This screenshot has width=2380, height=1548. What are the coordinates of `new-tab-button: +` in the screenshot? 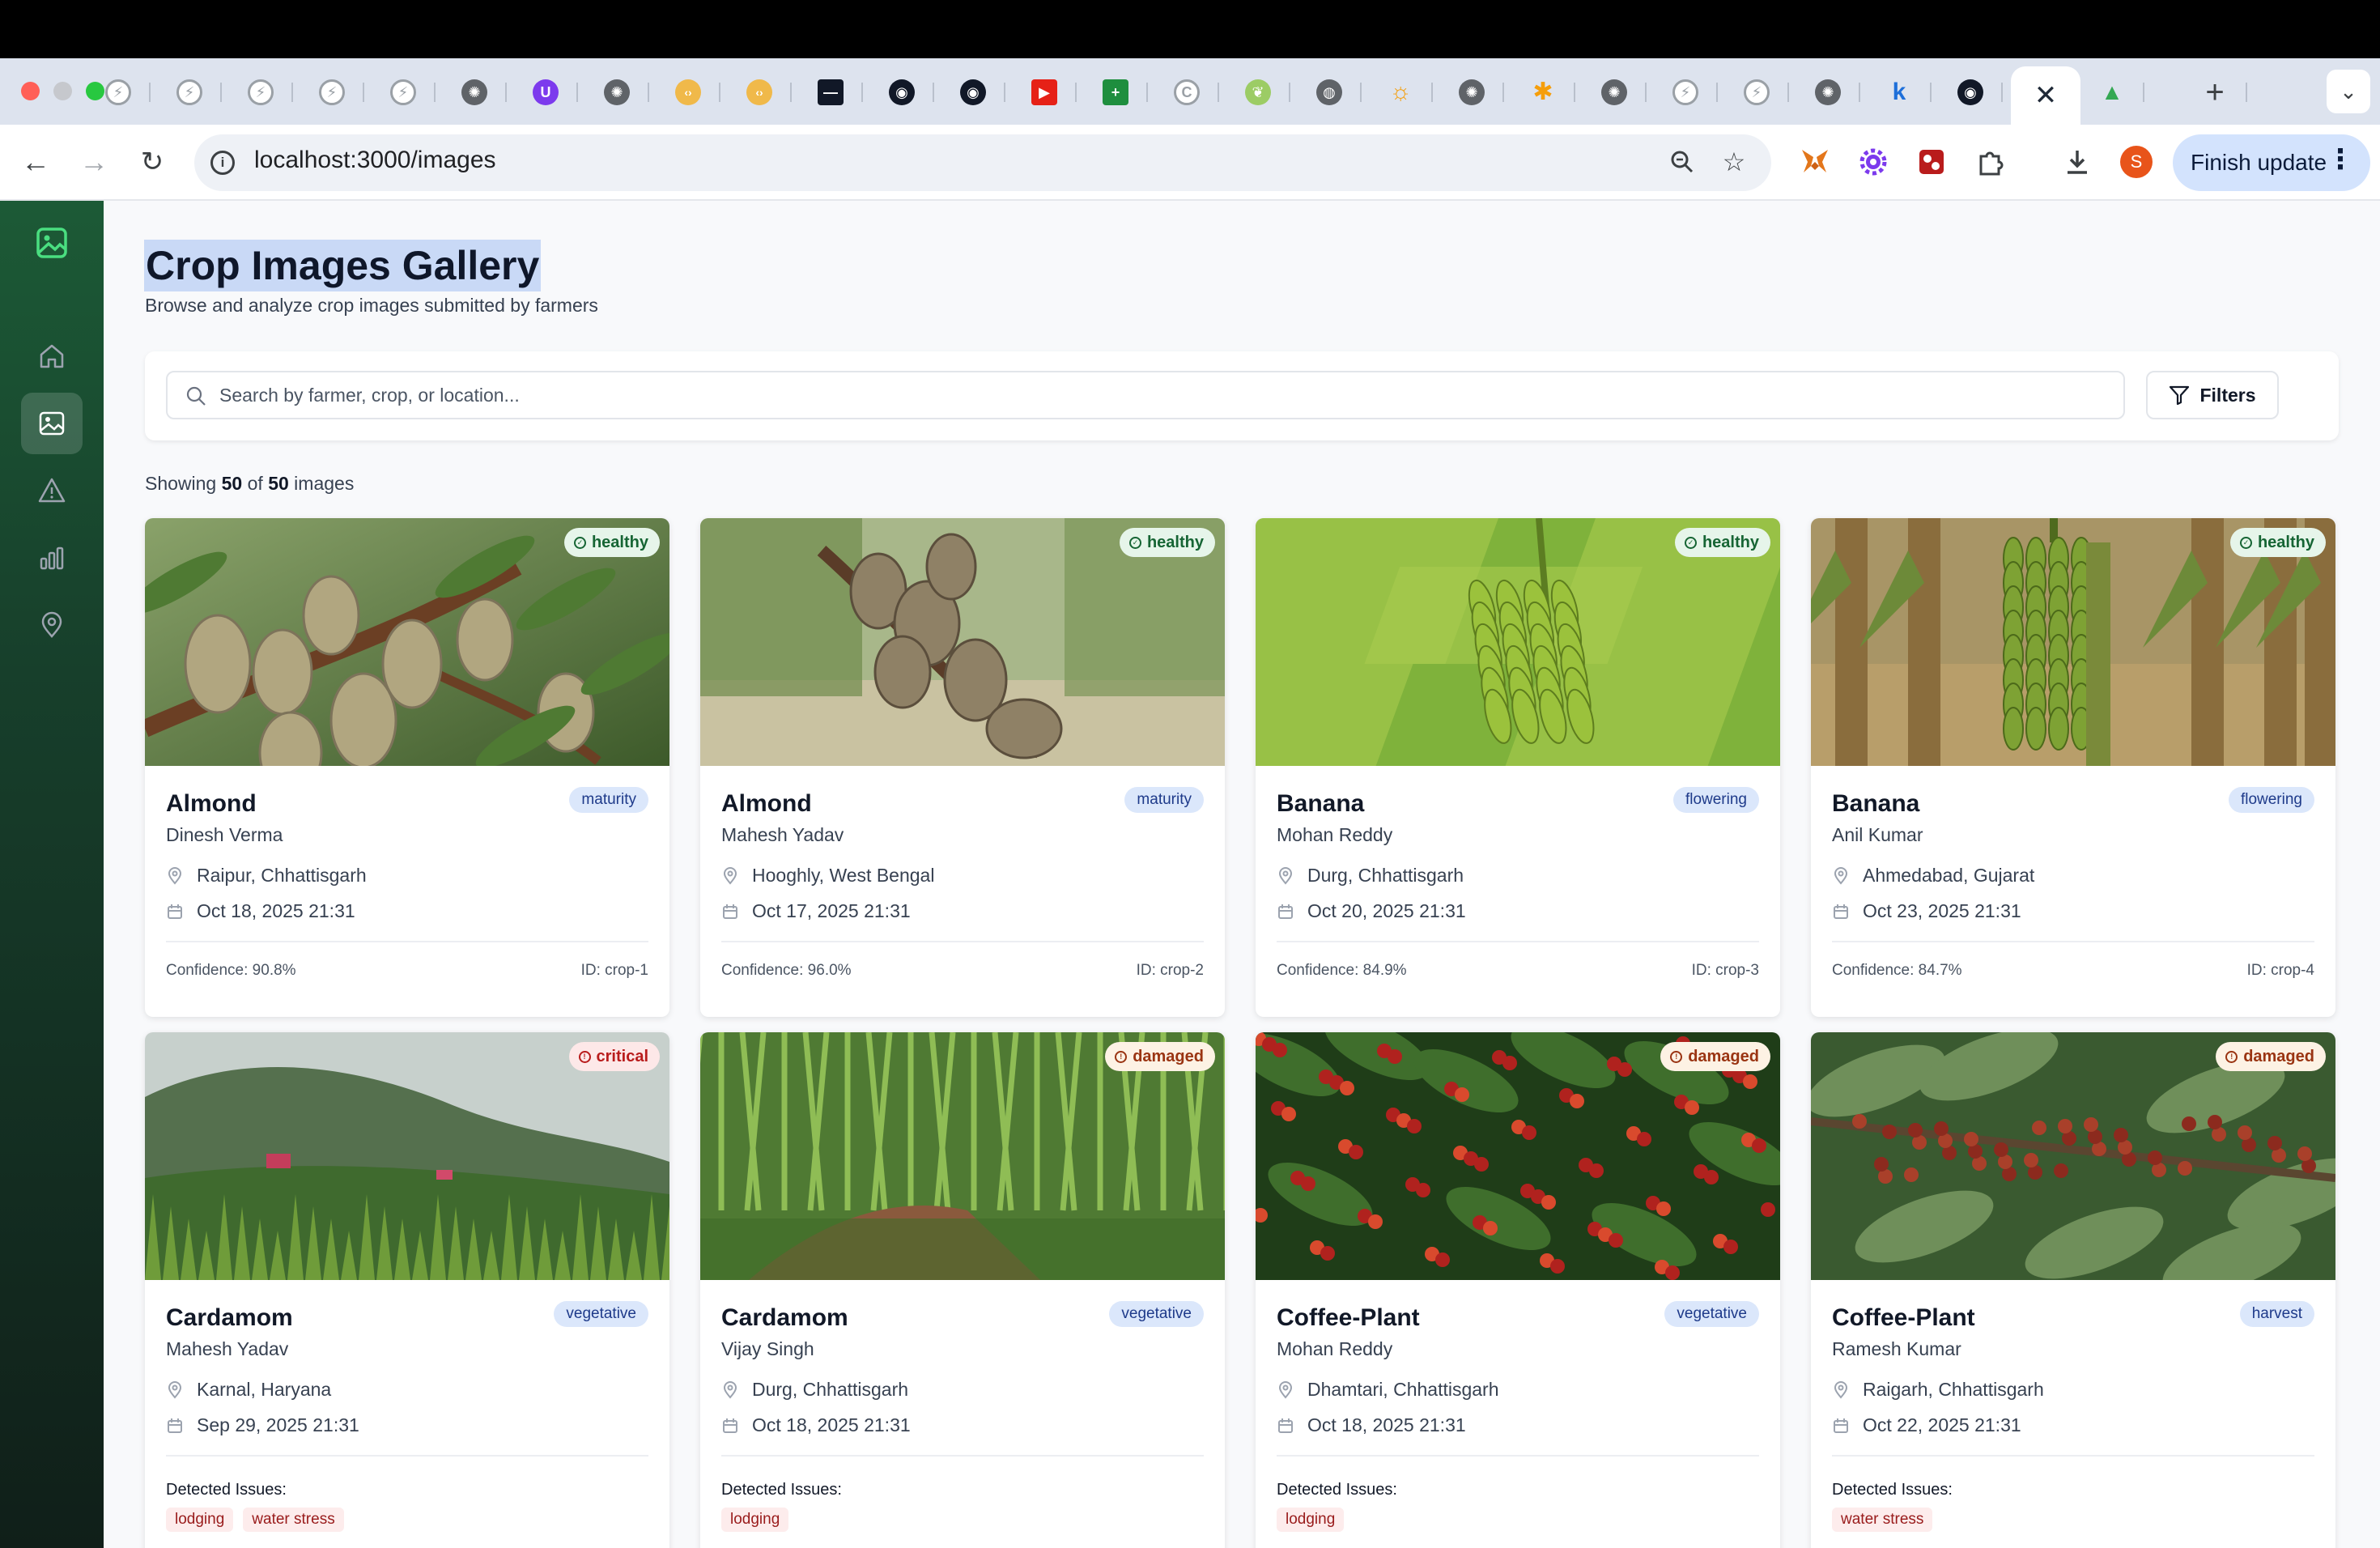 It's located at (2214, 92).